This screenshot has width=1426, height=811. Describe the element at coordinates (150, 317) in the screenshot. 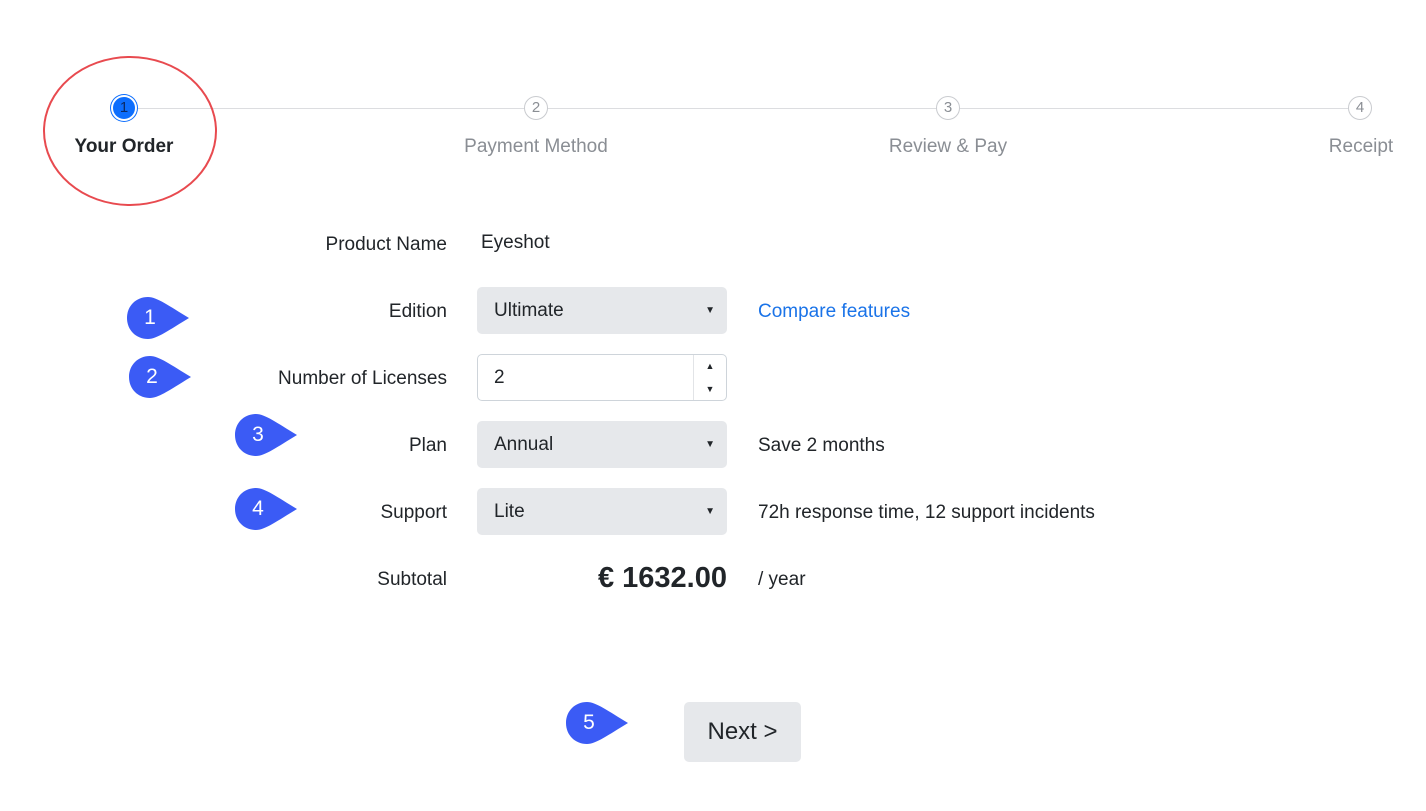

I see `callout-number: 1` at that location.